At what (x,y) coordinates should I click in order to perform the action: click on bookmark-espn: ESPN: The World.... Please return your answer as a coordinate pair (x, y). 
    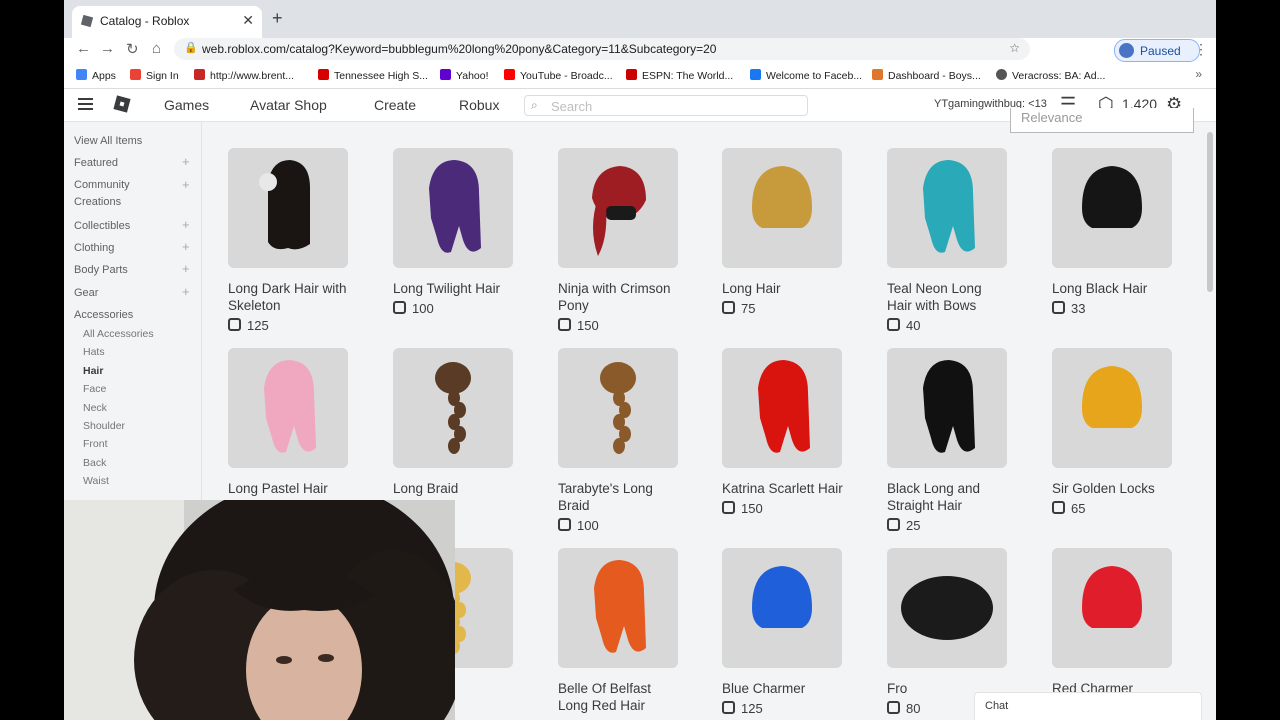
    Looking at the image, I should click on (679, 75).